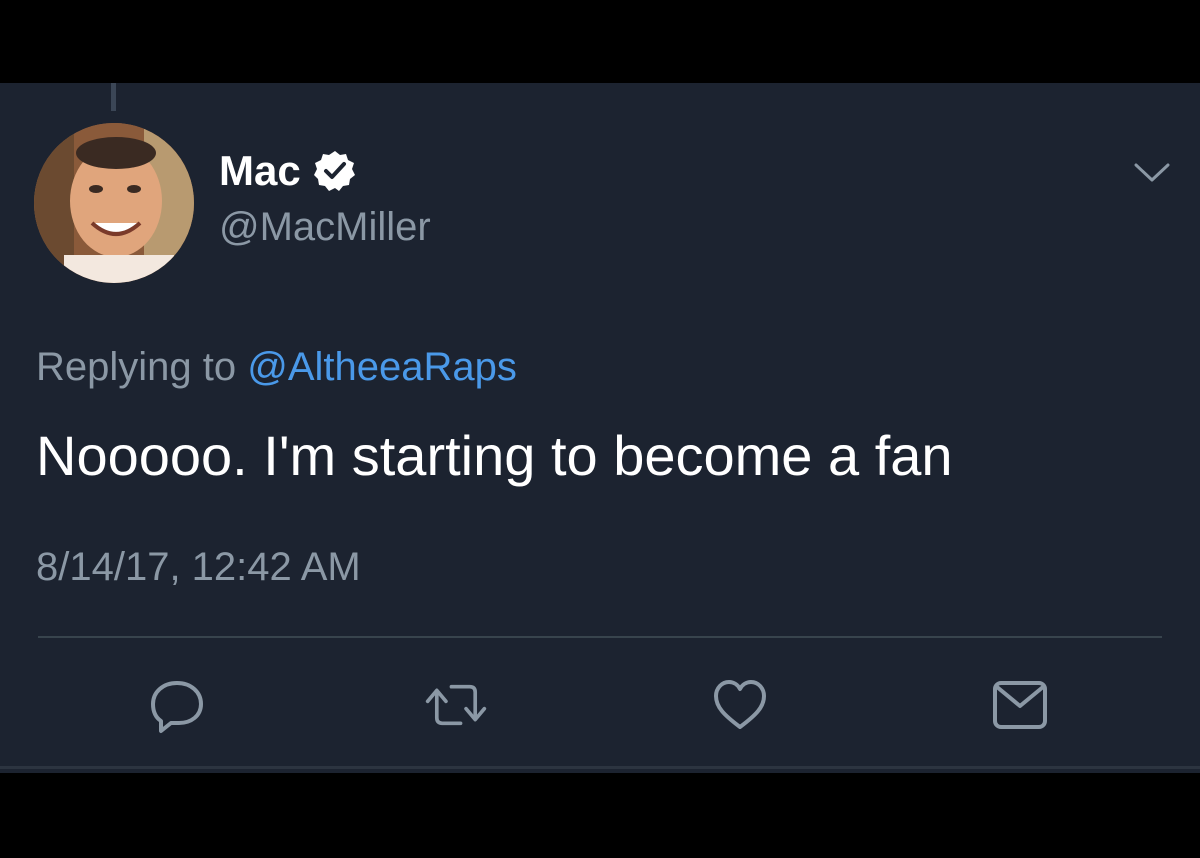 The height and width of the screenshot is (858, 1200). I want to click on display-name: Mac, so click(260, 171).